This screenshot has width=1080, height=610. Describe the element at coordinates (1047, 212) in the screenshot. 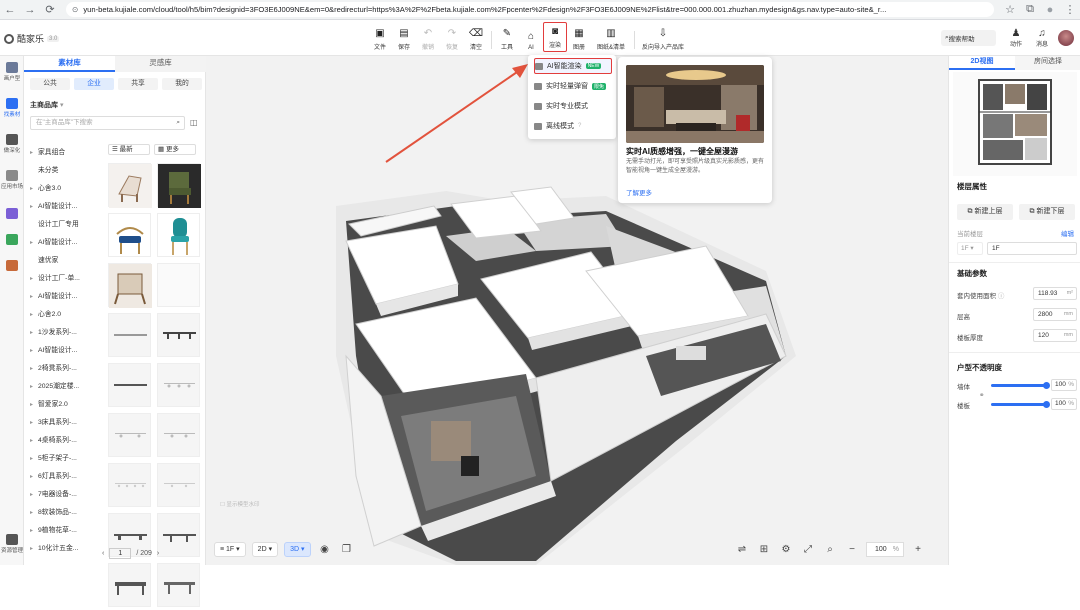

I see `add-lower-floor-button: ⧉ 新建下层` at that location.